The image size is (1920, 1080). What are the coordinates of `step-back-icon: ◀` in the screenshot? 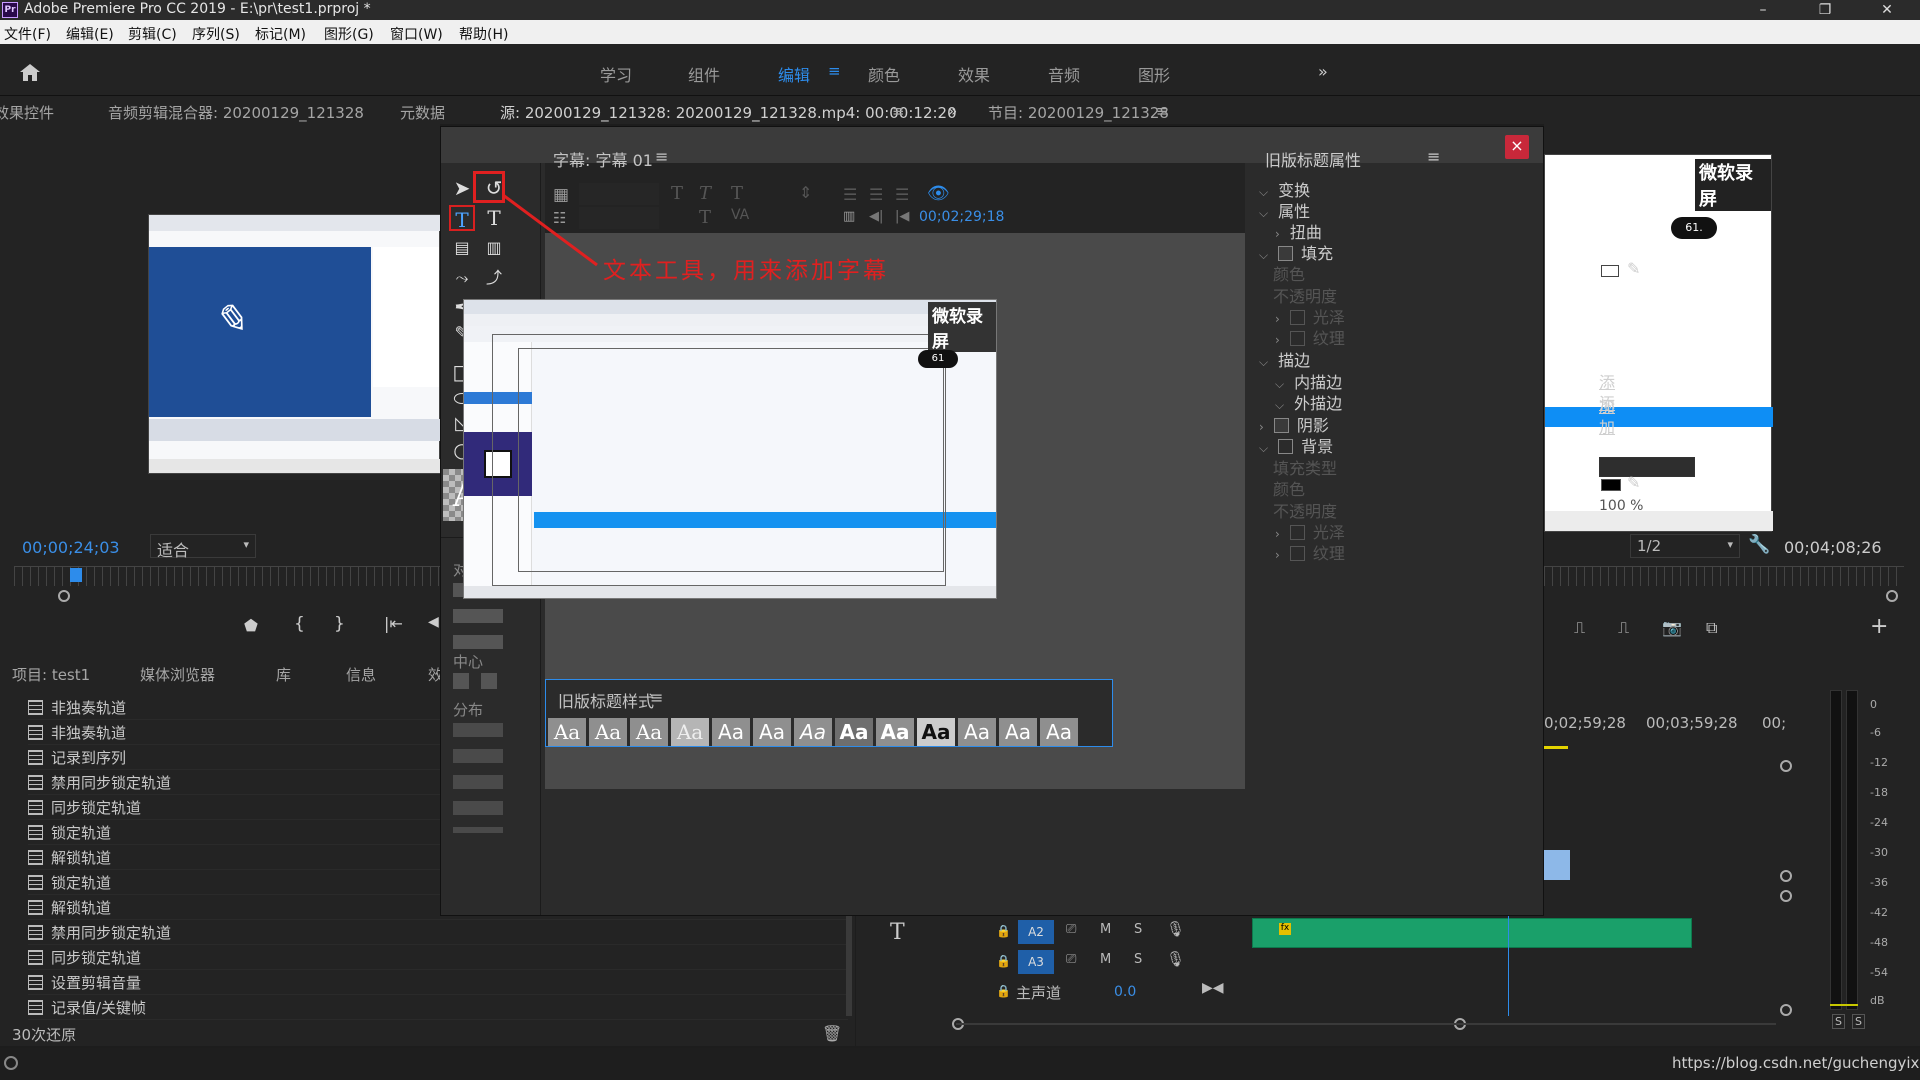 It's located at (433, 622).